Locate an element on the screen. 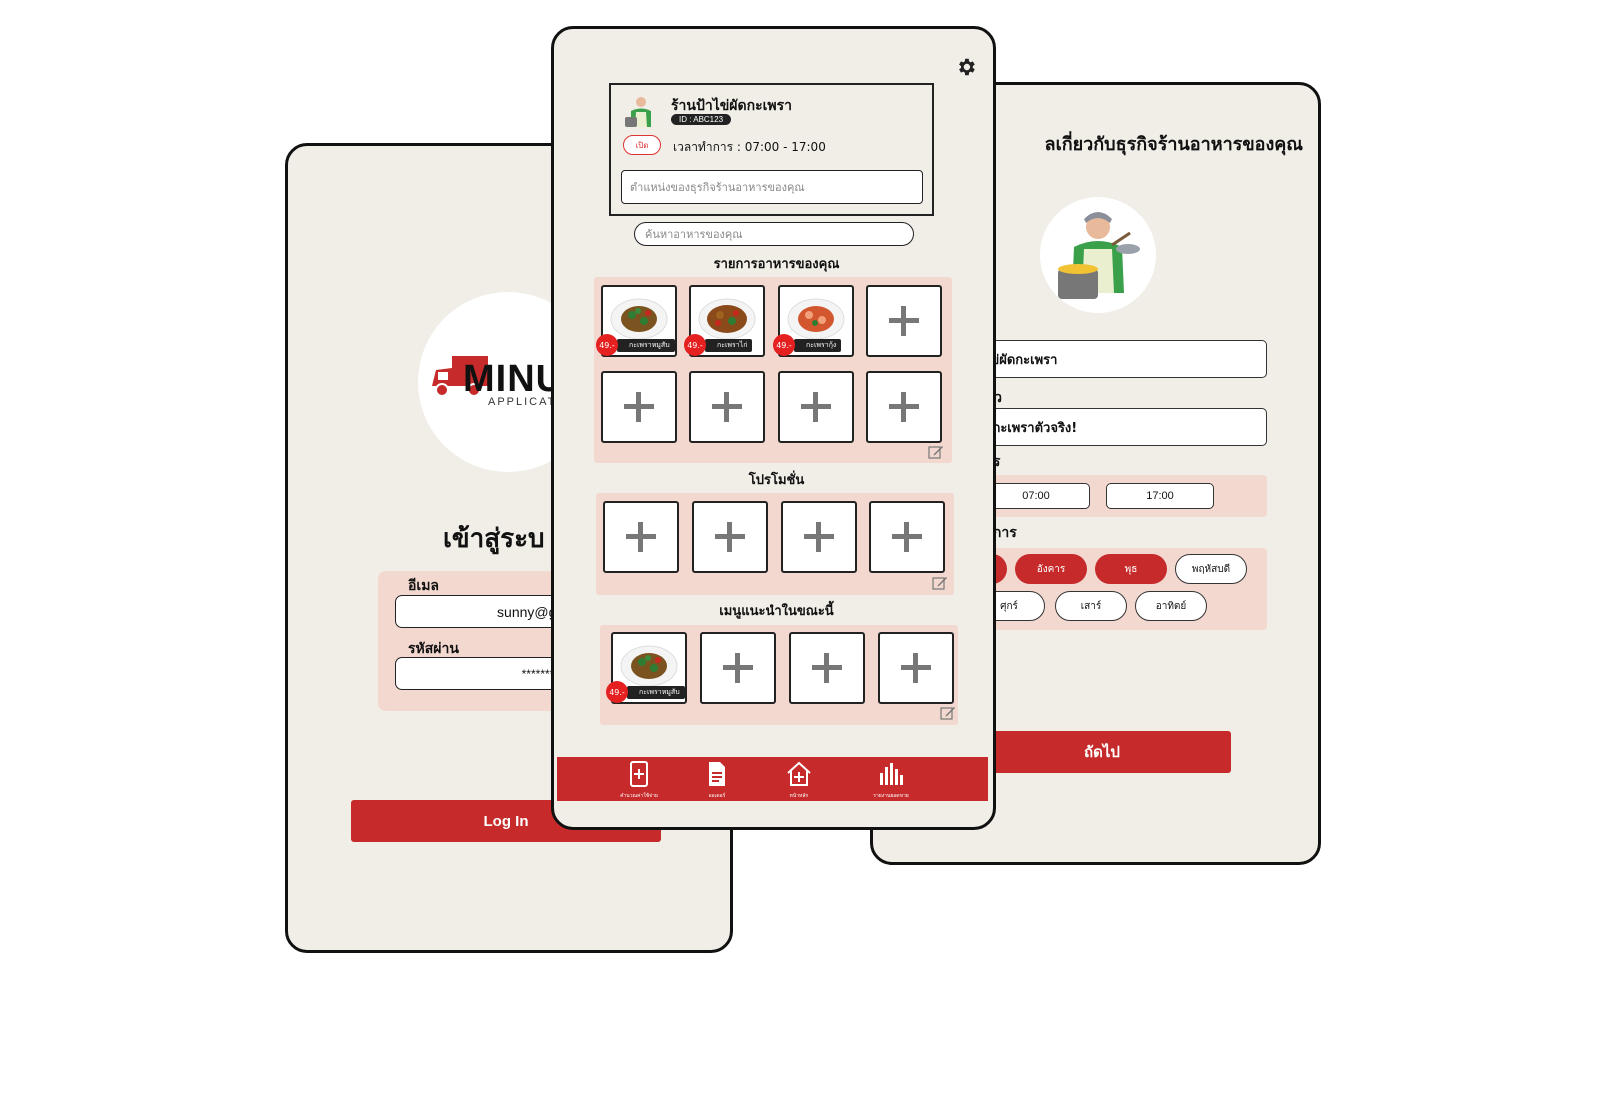 Image resolution: width=1600 pixels, height=1112 pixels. chef-illustration-icon is located at coordinates (1099, 255).